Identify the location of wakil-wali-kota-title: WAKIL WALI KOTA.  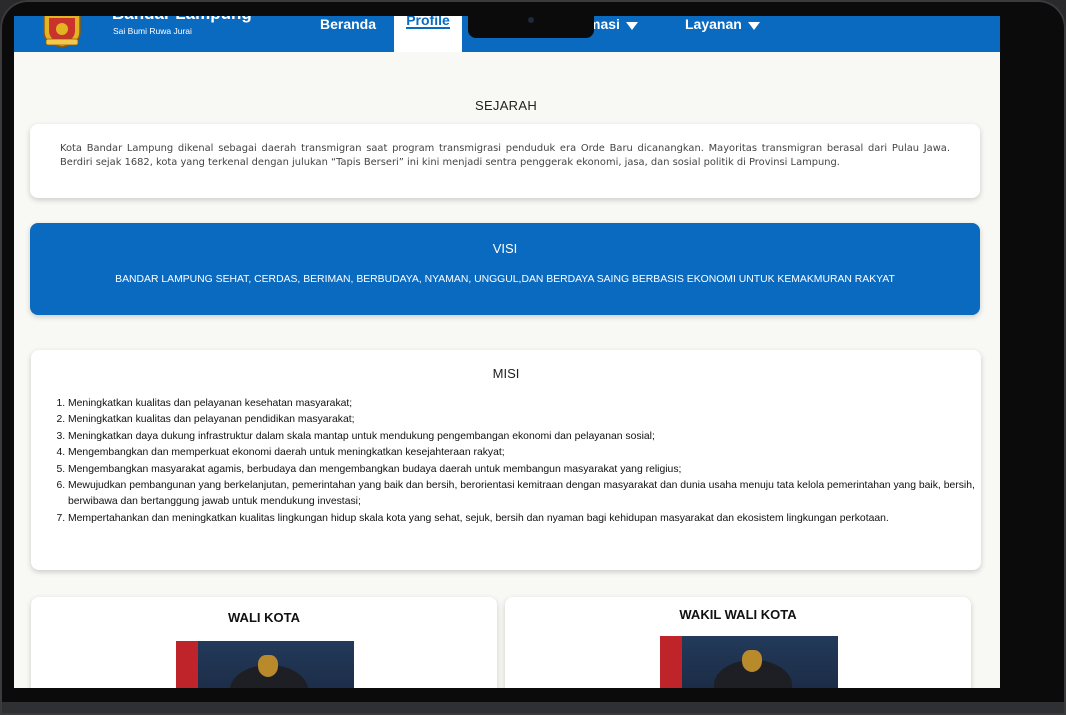
(738, 614).